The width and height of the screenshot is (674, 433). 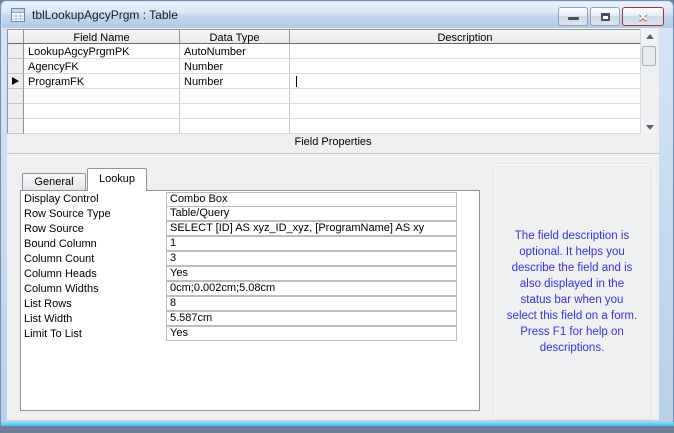 I want to click on text-caret, so click(x=296, y=81).